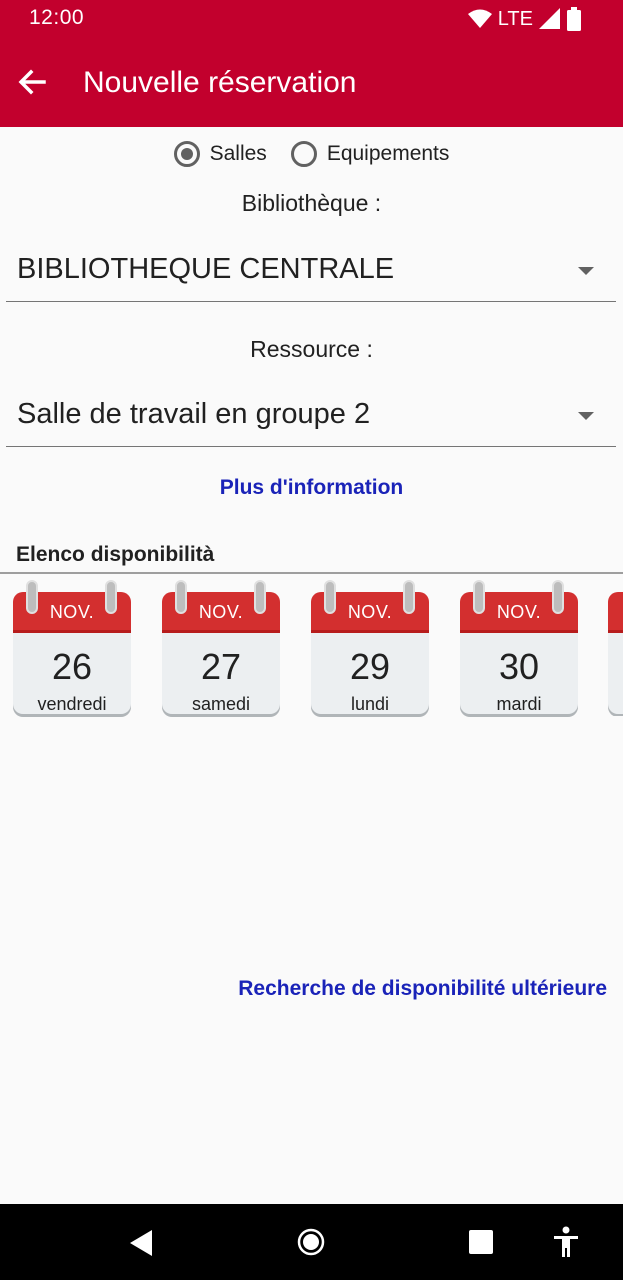  Describe the element at coordinates (370, 666) in the screenshot. I see `calendar-day-number: 29` at that location.